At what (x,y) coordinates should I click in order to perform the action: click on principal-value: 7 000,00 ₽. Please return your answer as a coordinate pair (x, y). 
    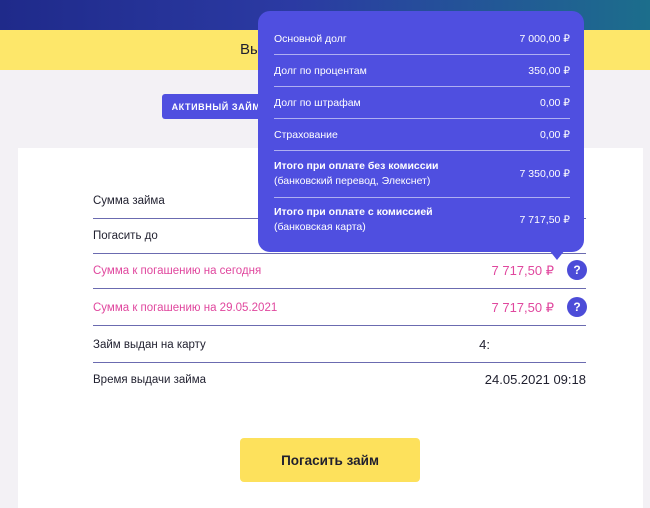
    Looking at the image, I should click on (544, 39).